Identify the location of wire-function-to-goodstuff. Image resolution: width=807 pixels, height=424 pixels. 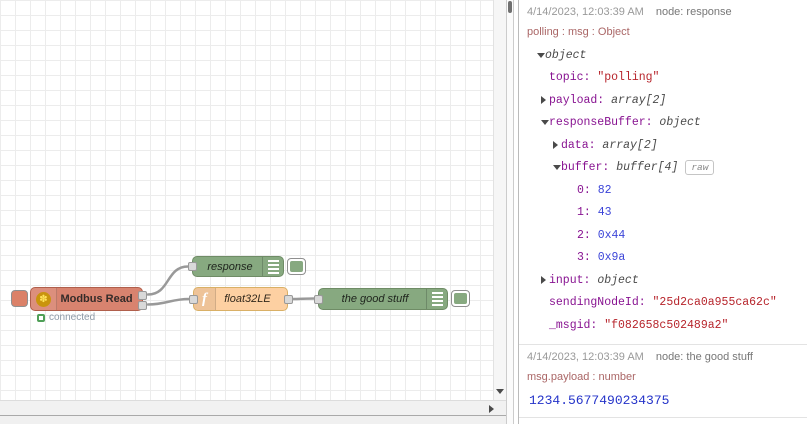
(303, 299).